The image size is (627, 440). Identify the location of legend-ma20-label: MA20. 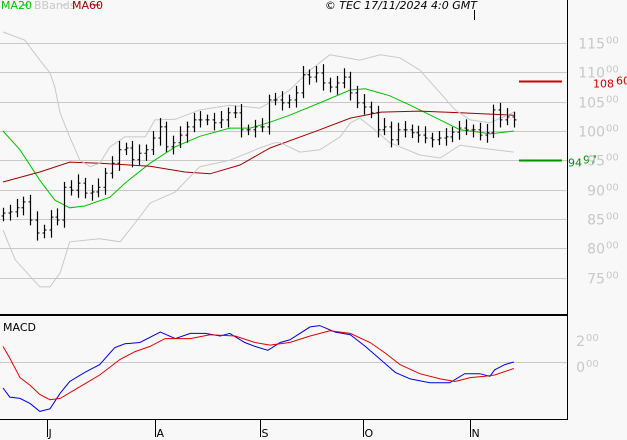
(16, 6).